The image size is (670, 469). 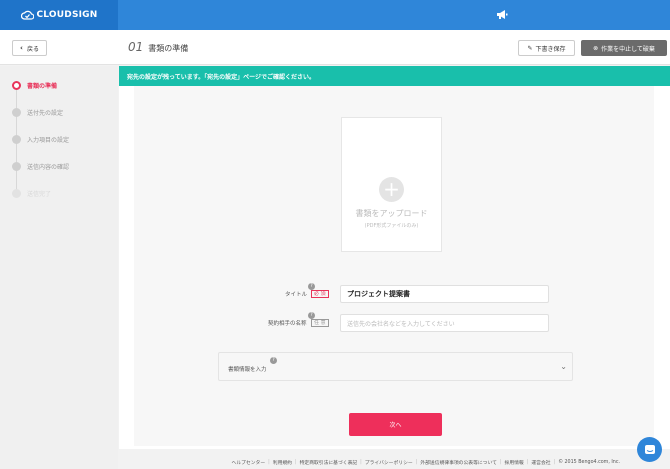 What do you see at coordinates (329, 462) in the screenshot?
I see `footer-link: 特定商取引法に基づく表記` at bounding box center [329, 462].